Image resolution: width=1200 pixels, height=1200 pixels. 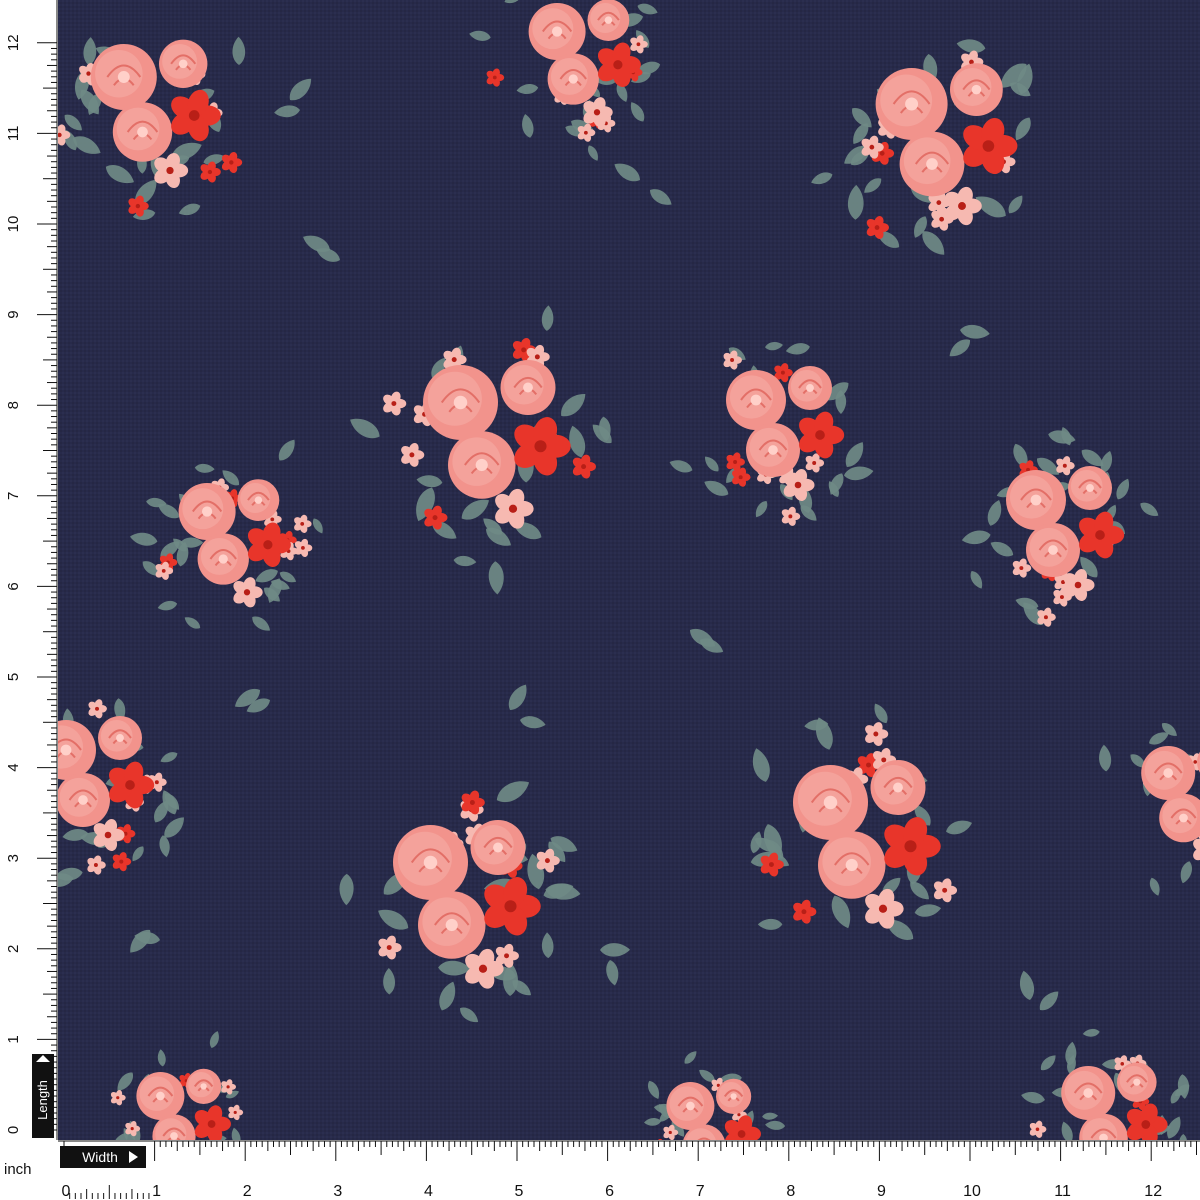 I want to click on unit-label: inch, so click(x=18, y=1169).